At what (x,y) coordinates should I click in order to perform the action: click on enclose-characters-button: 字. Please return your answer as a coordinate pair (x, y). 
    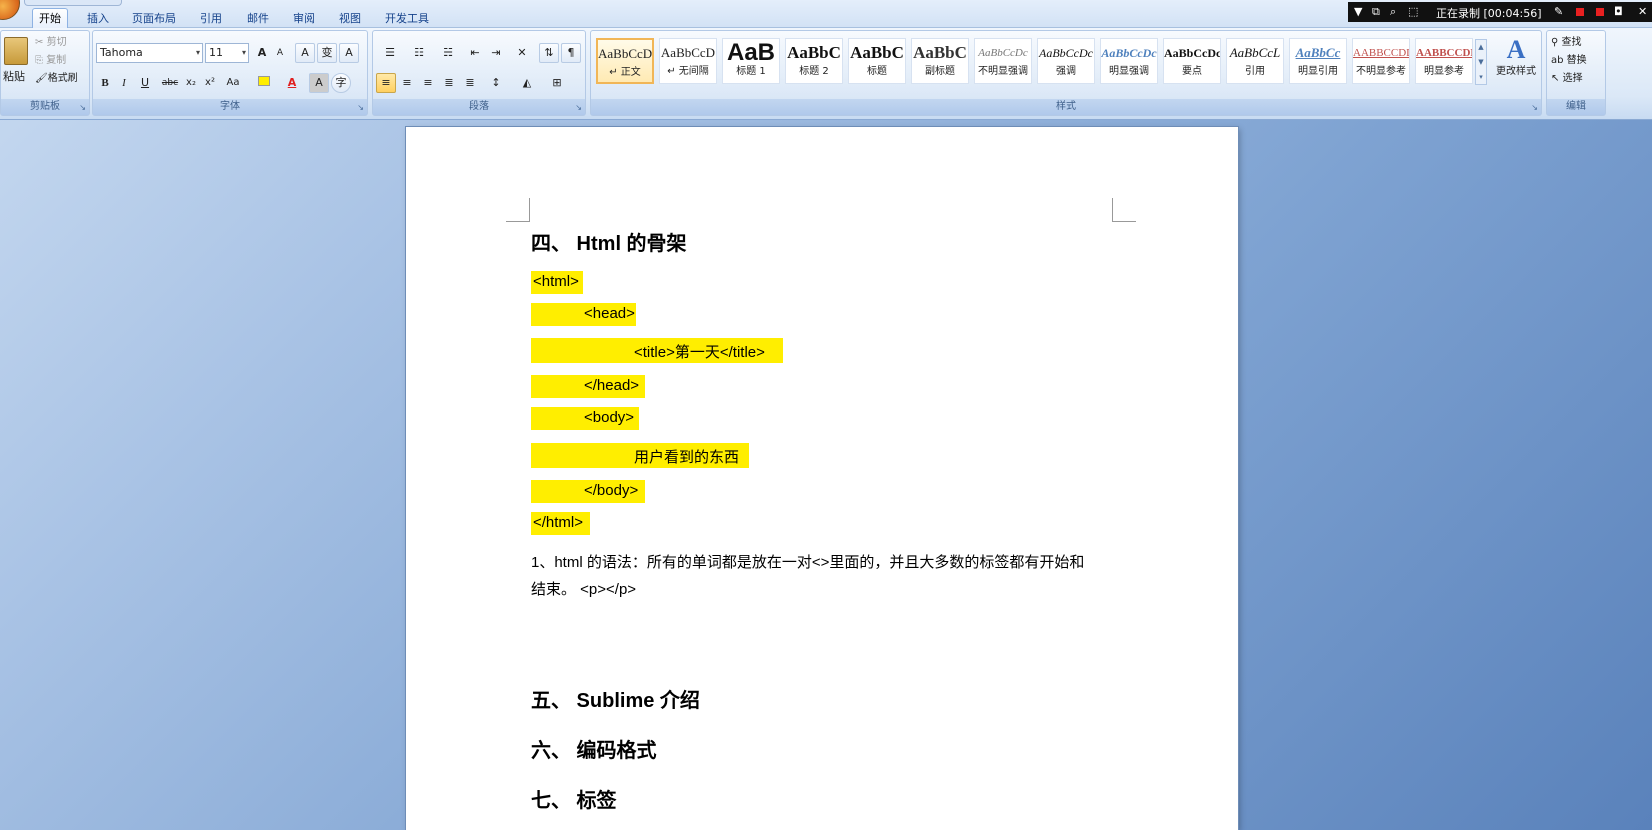
    Looking at the image, I should click on (341, 83).